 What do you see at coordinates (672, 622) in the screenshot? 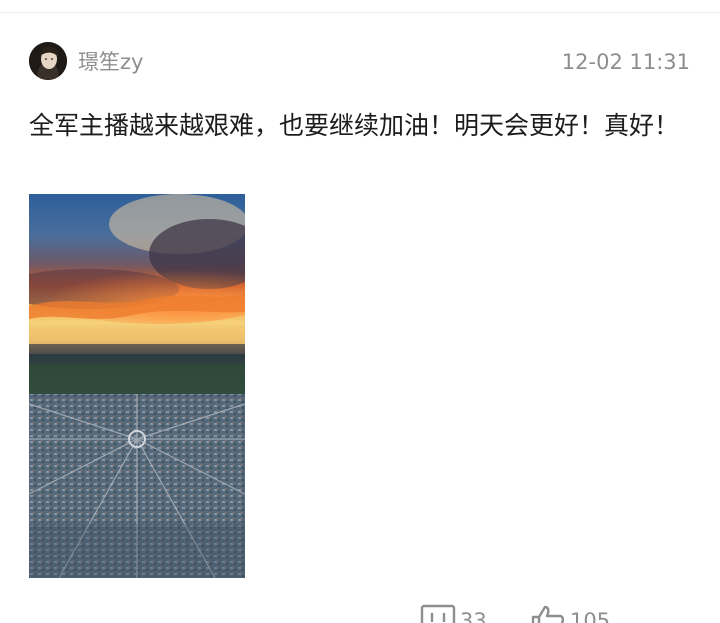
I see `more-icon` at bounding box center [672, 622].